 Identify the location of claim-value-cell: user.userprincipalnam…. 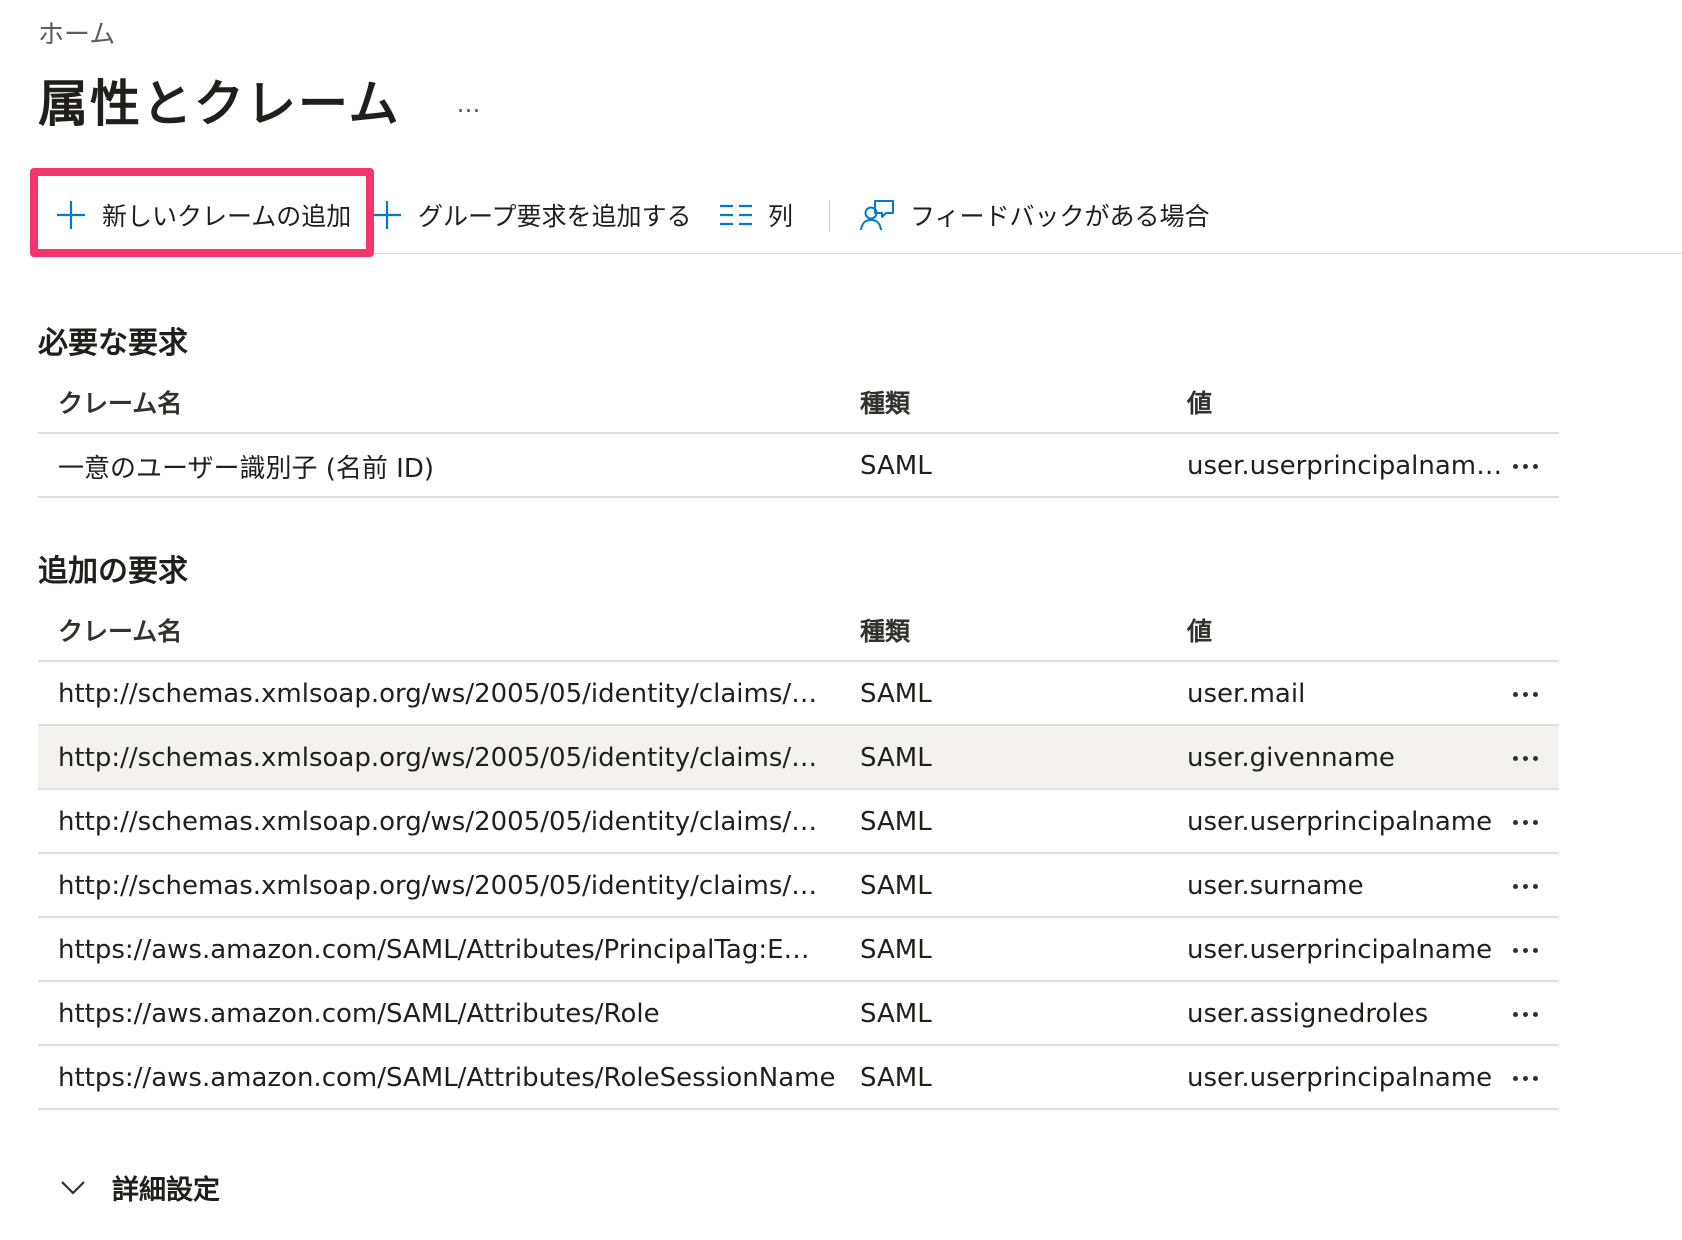
(1345, 466).